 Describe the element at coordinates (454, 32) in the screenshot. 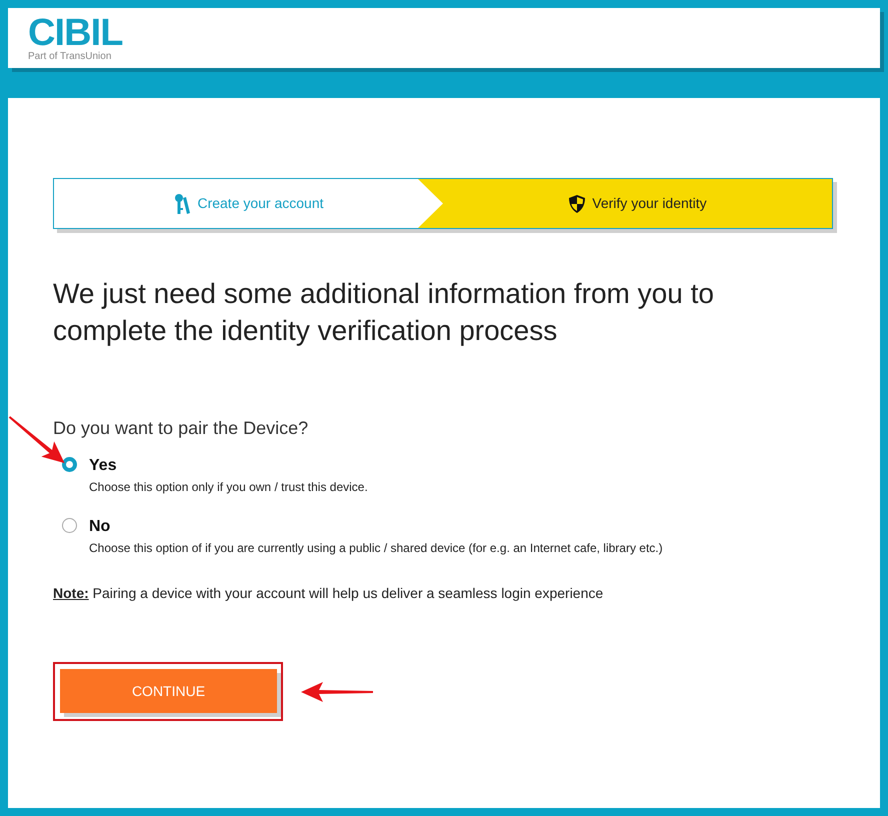

I see `logo: CIBIL` at that location.